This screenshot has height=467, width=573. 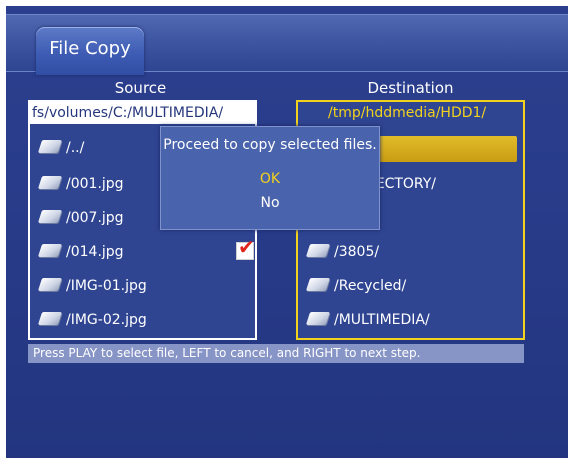 I want to click on source-item-parent: /../, so click(x=61, y=148).